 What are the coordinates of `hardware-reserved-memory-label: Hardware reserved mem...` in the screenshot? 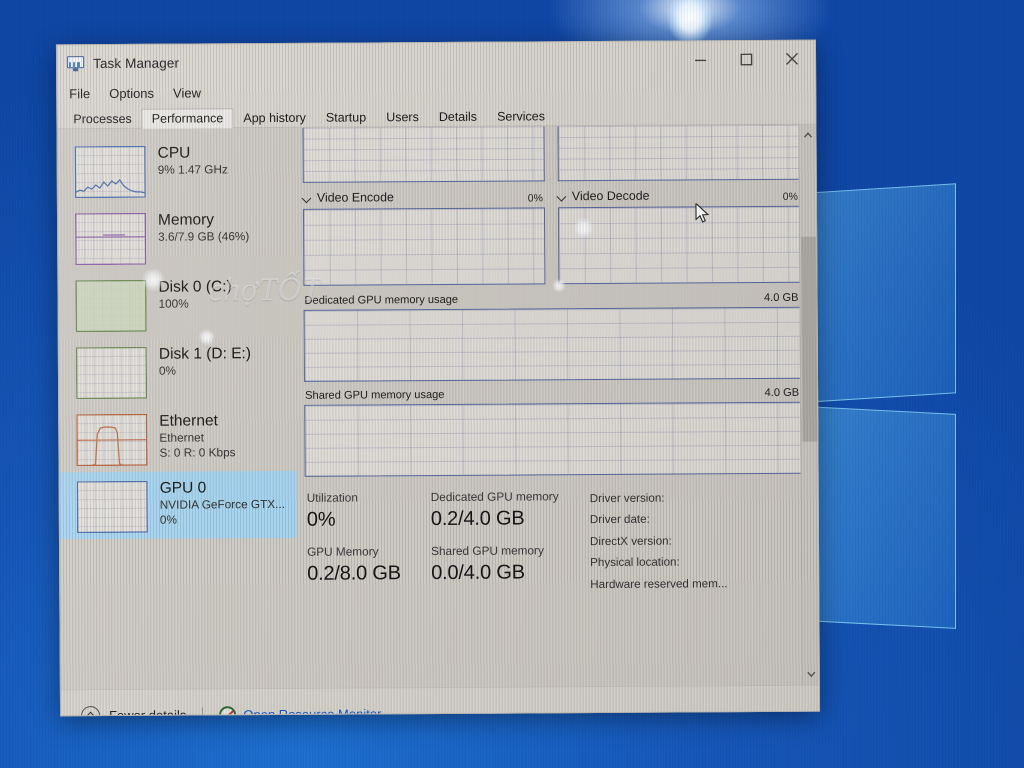 It's located at (659, 583).